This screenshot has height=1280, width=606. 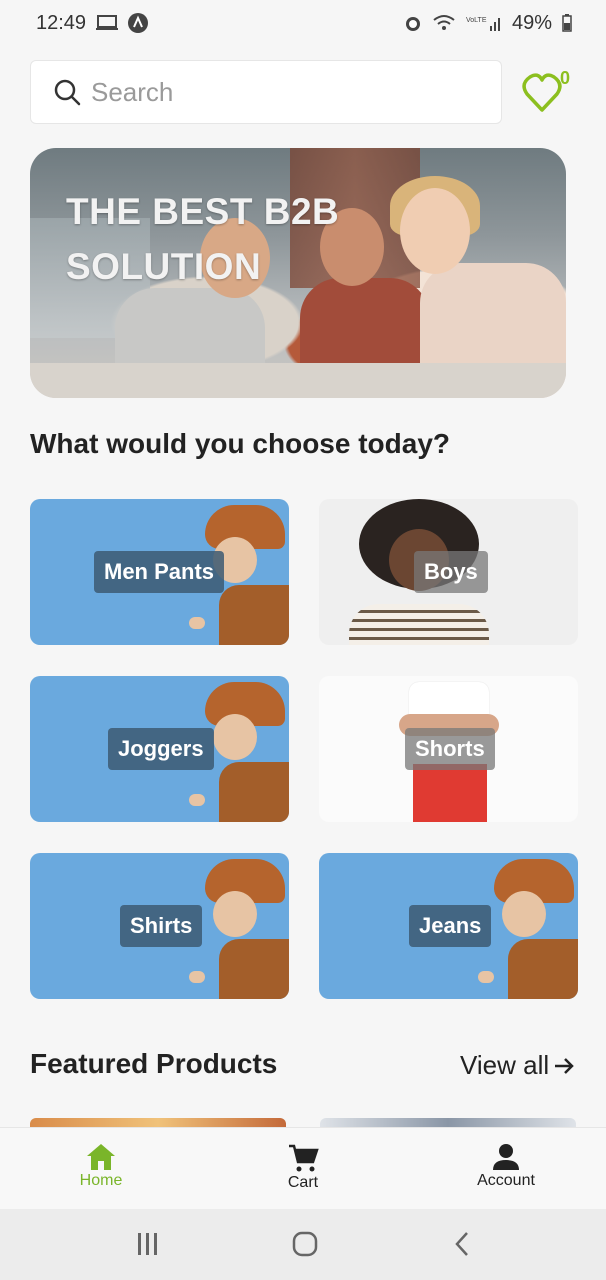 What do you see at coordinates (138, 23) in the screenshot?
I see `app-notification-icon` at bounding box center [138, 23].